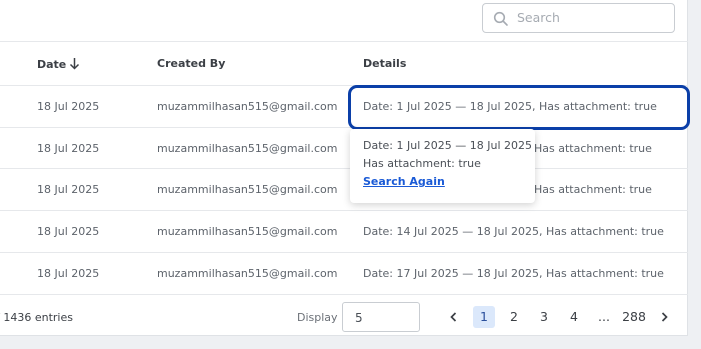  I want to click on page-size-value: 5, so click(359, 318).